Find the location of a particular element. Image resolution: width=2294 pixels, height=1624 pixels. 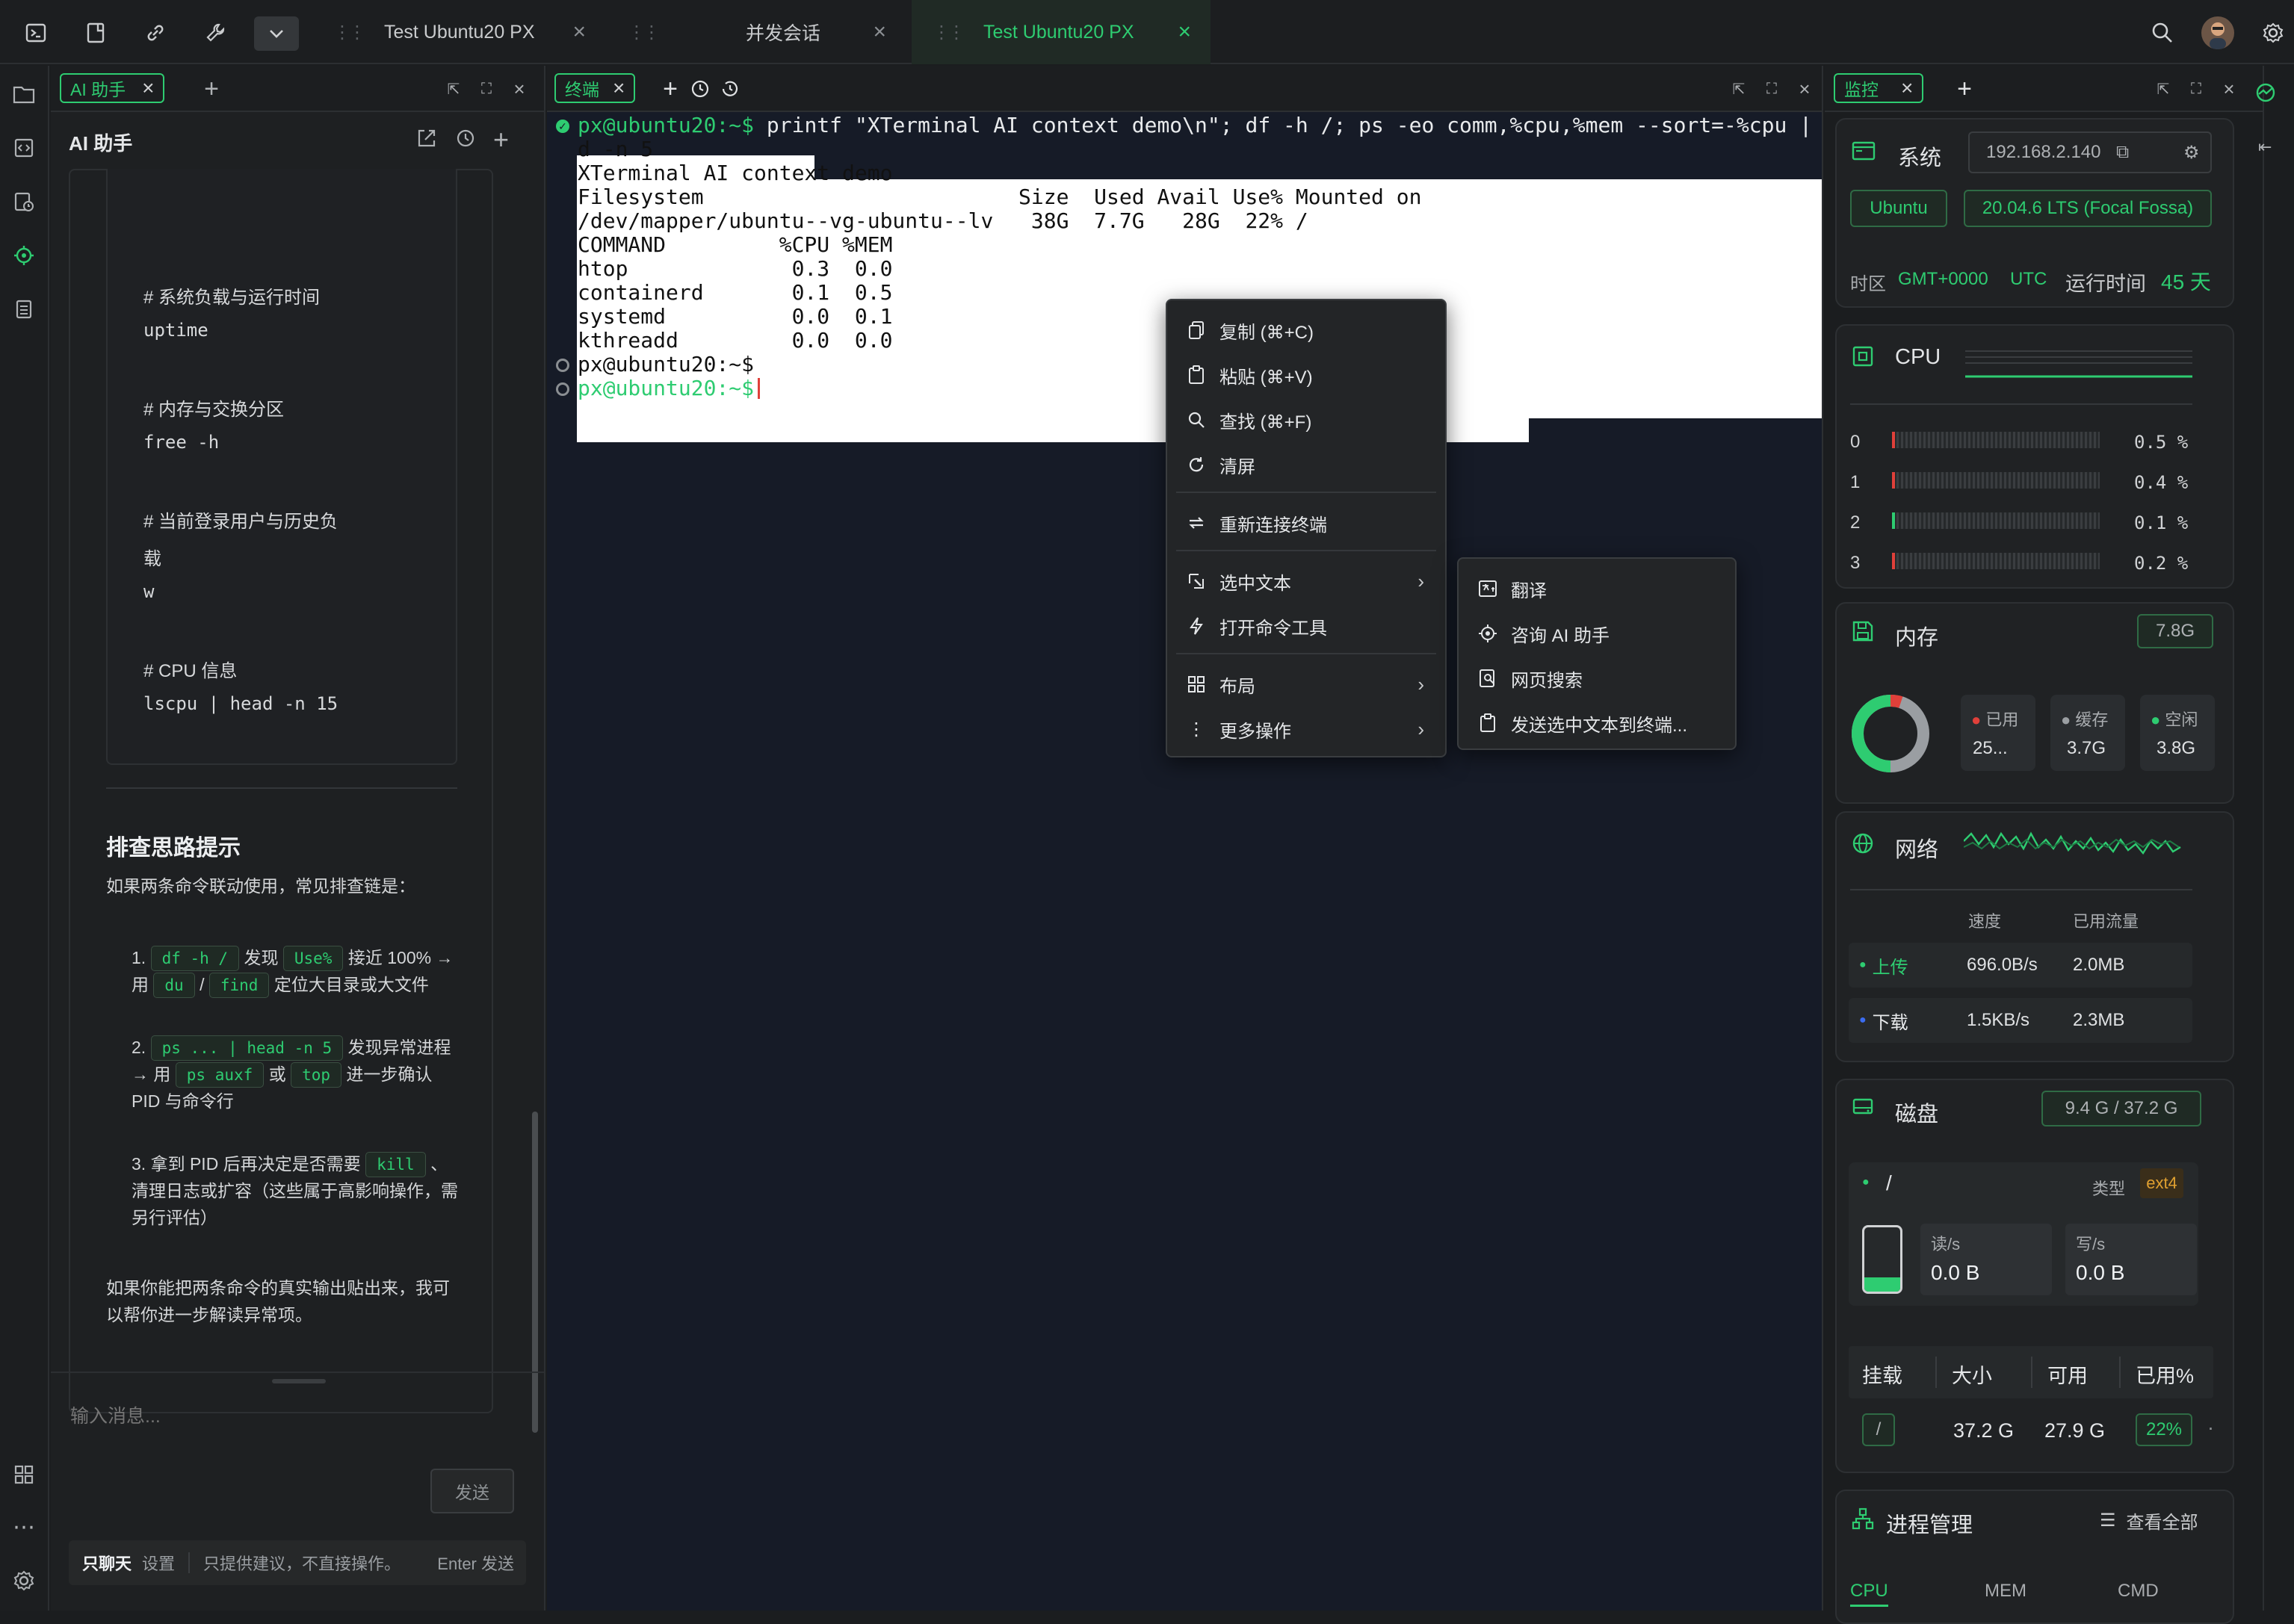

link-icon is located at coordinates (155, 32).